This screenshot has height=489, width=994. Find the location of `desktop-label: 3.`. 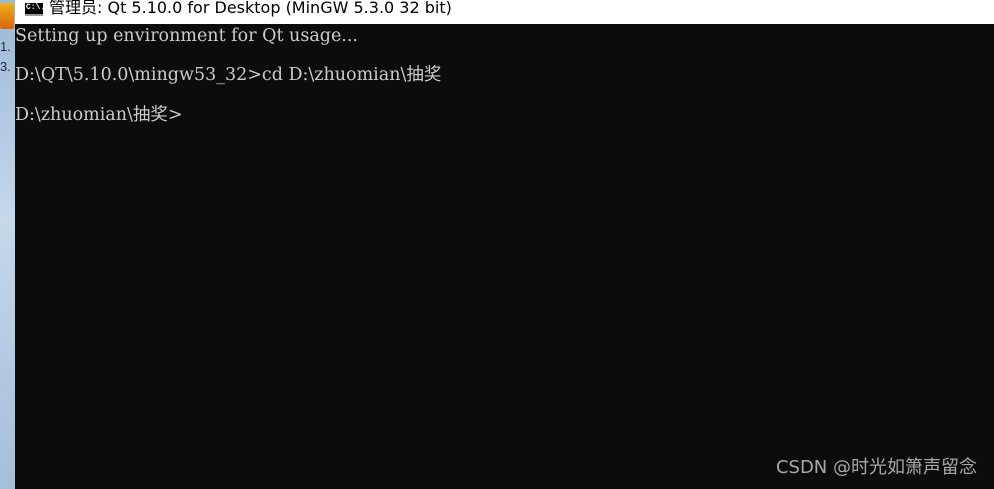

desktop-label: 3. is located at coordinates (5, 66).